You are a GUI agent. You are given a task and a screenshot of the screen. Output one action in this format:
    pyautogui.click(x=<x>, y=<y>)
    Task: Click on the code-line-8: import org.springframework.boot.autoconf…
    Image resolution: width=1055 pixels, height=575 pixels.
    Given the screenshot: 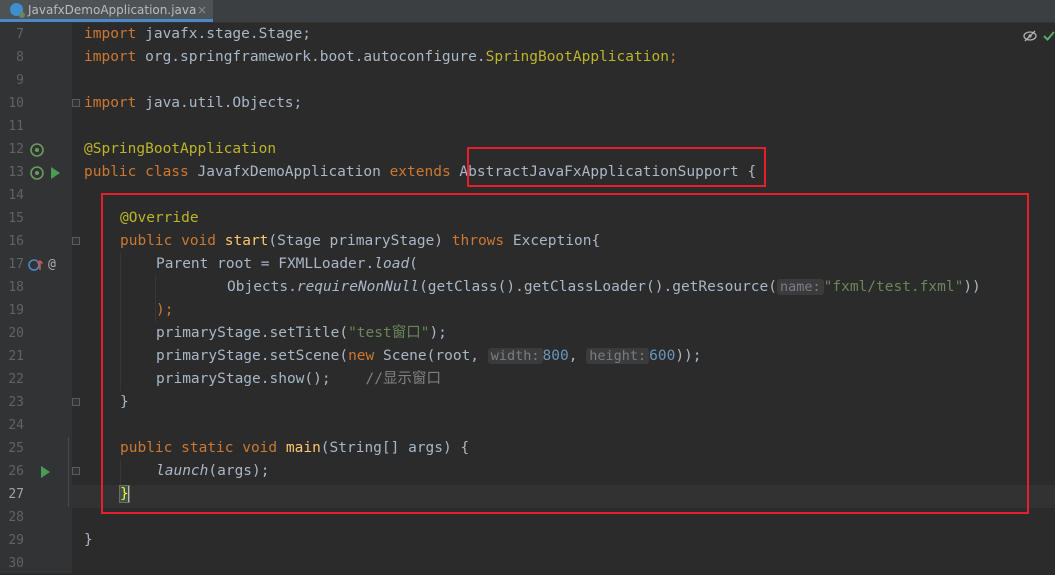 What is the action you would take?
    pyautogui.click(x=381, y=57)
    